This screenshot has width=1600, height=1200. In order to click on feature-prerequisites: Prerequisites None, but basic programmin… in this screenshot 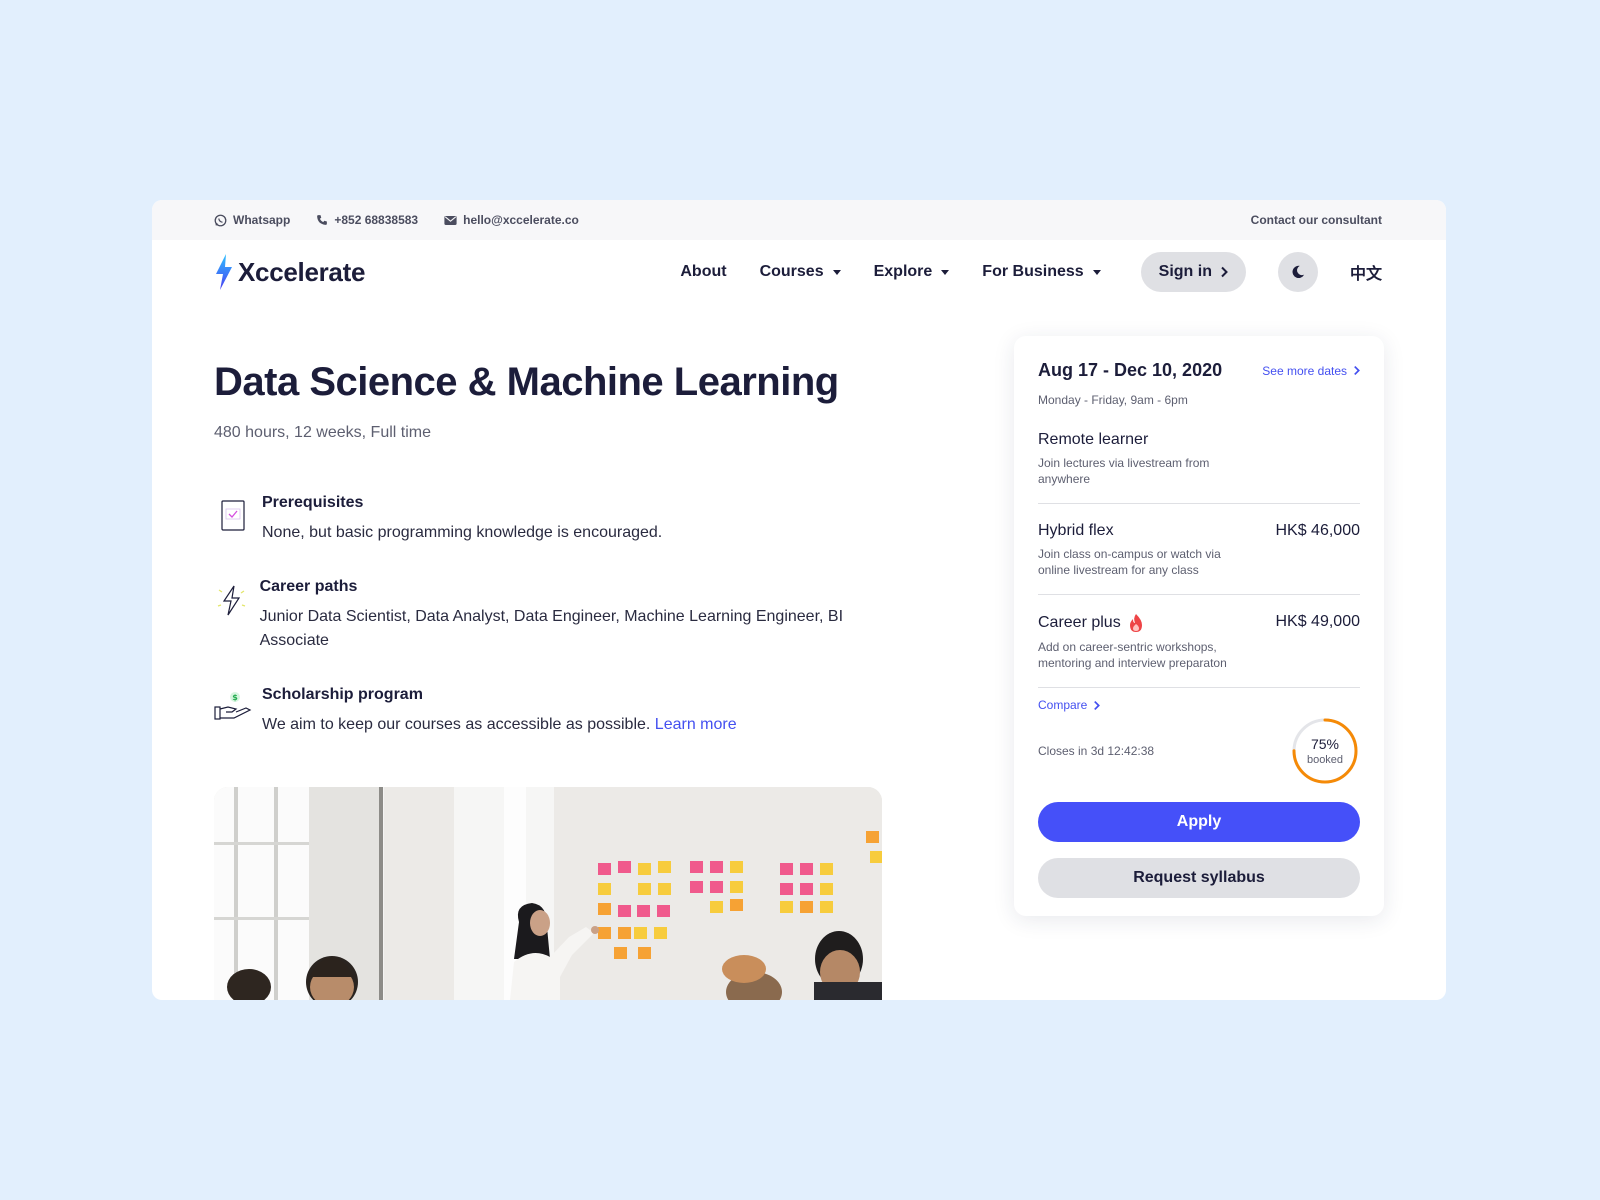, I will do `click(544, 519)`.